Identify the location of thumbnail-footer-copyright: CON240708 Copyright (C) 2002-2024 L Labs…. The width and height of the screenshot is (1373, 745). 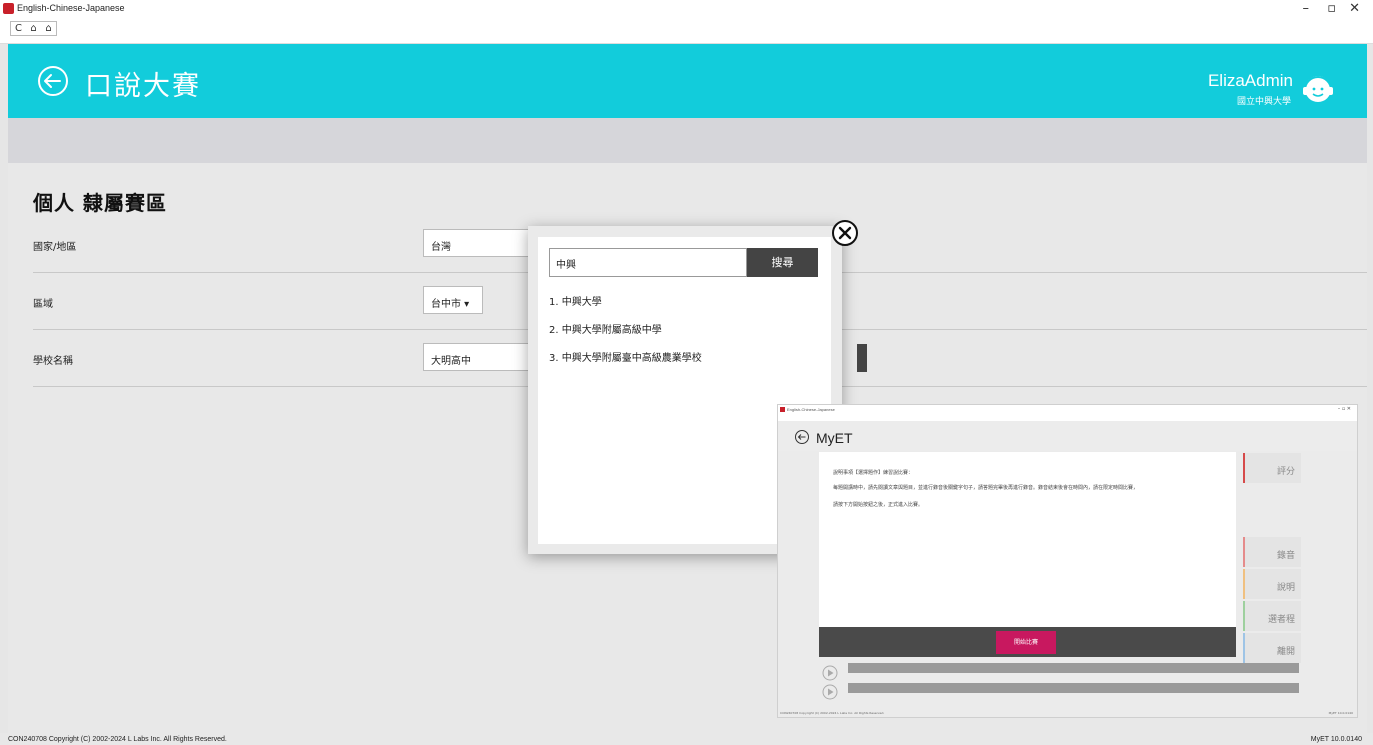
(832, 713).